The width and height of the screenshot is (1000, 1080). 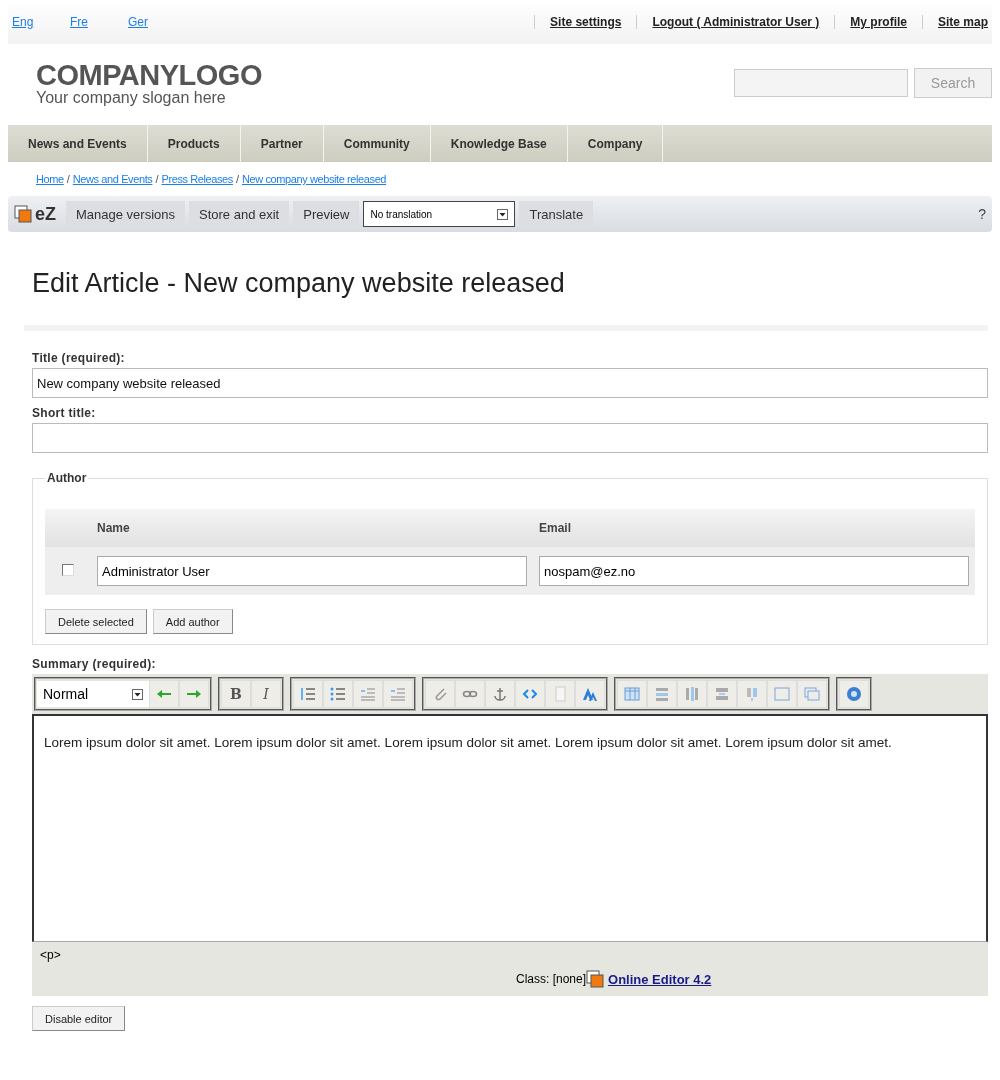 What do you see at coordinates (64, 413) in the screenshot?
I see `field-label: Short title:` at bounding box center [64, 413].